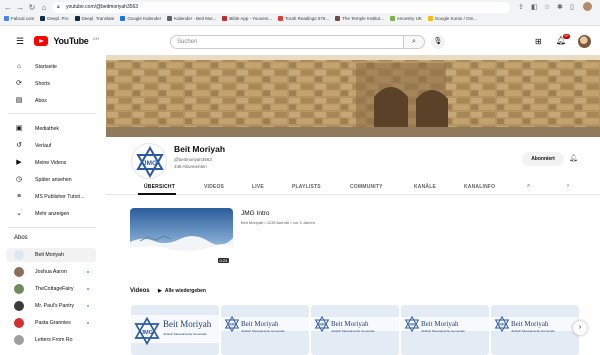 The height and width of the screenshot is (355, 600). I want to click on play-all-button: ▶ Alle wiedergeben, so click(182, 291).